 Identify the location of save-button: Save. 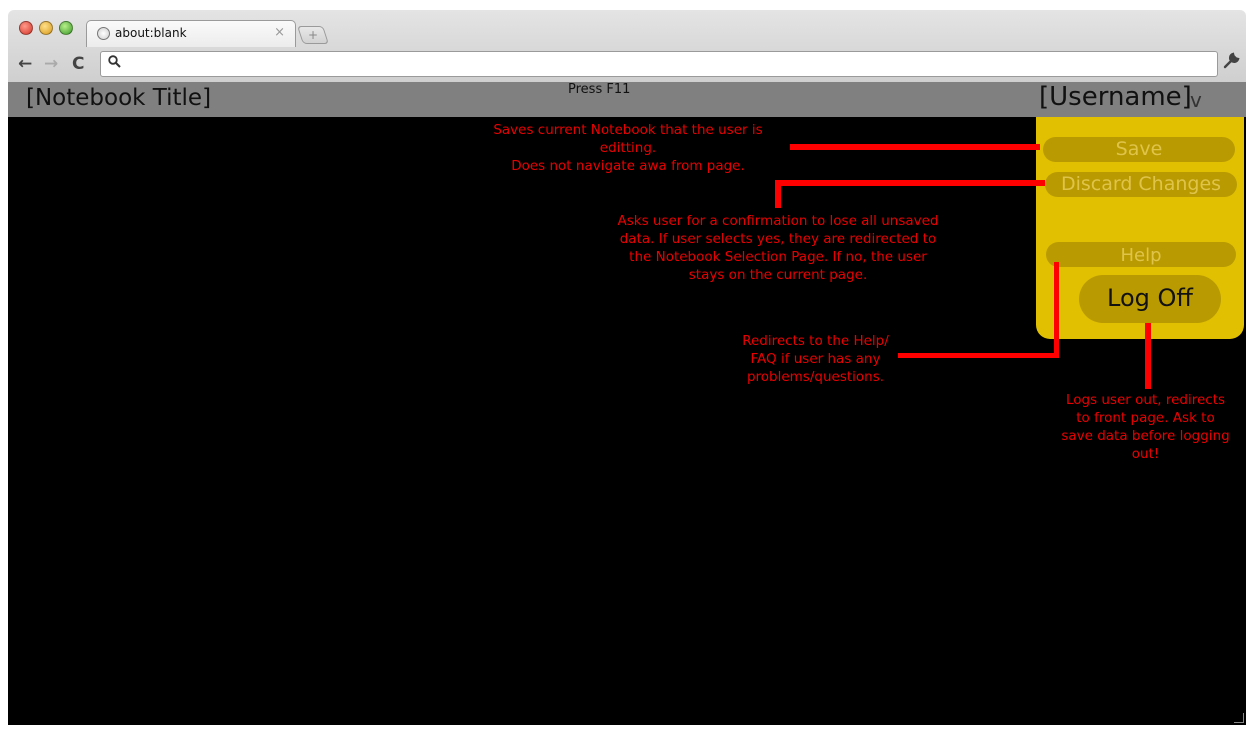
(1139, 149).